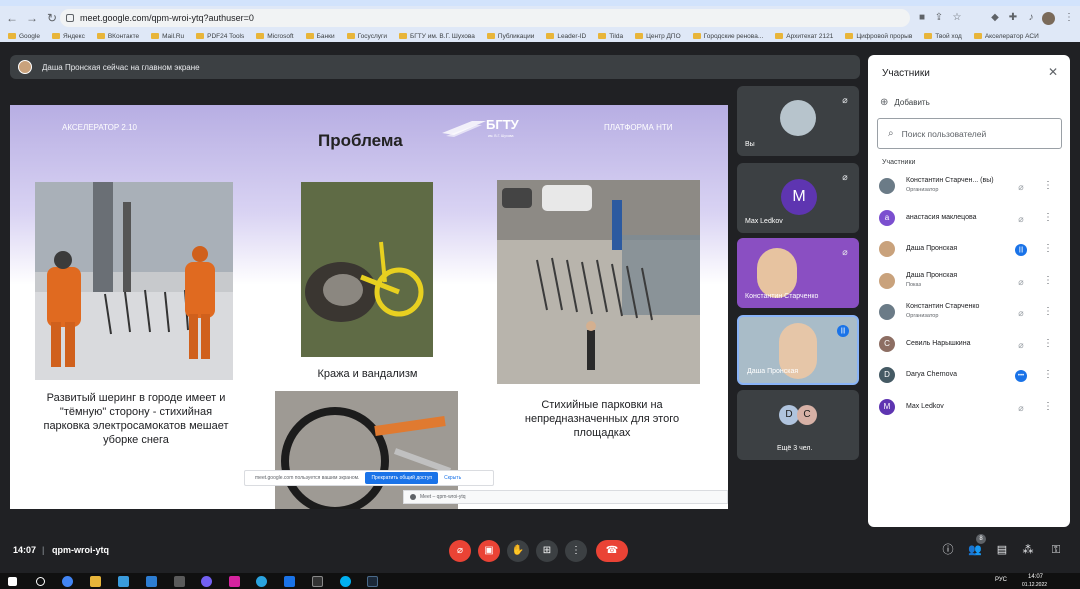 Image resolution: width=1080 pixels, height=589 pixels. What do you see at coordinates (938, 343) in the screenshot?
I see `participant-name: Севиль Нарышкина` at bounding box center [938, 343].